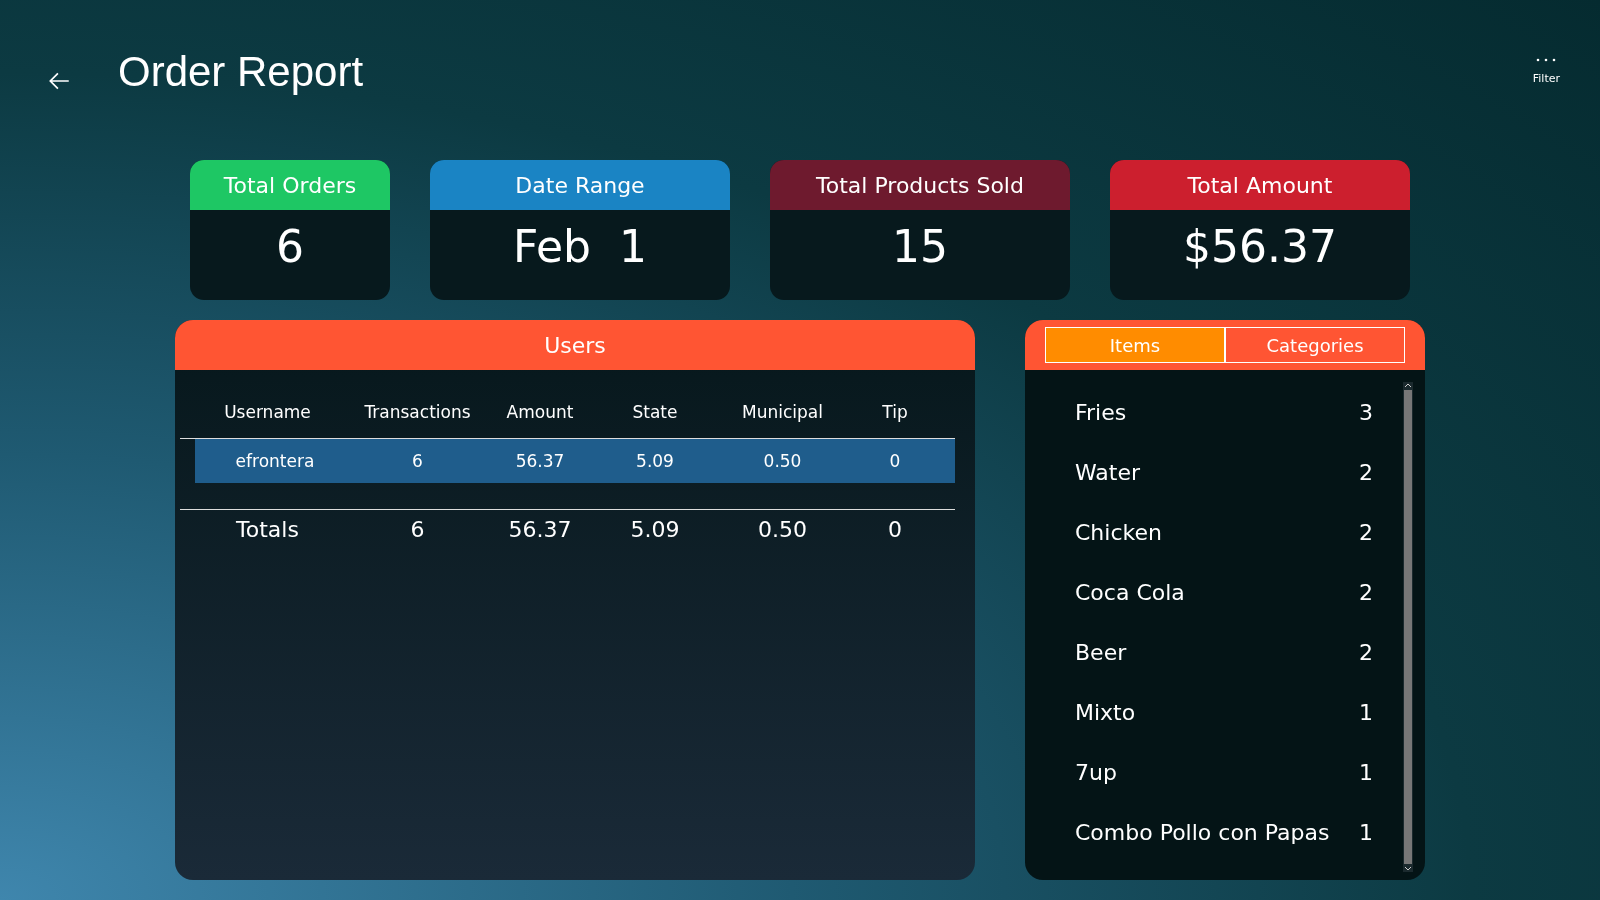  I want to click on users-panel-title: Users, so click(575, 345).